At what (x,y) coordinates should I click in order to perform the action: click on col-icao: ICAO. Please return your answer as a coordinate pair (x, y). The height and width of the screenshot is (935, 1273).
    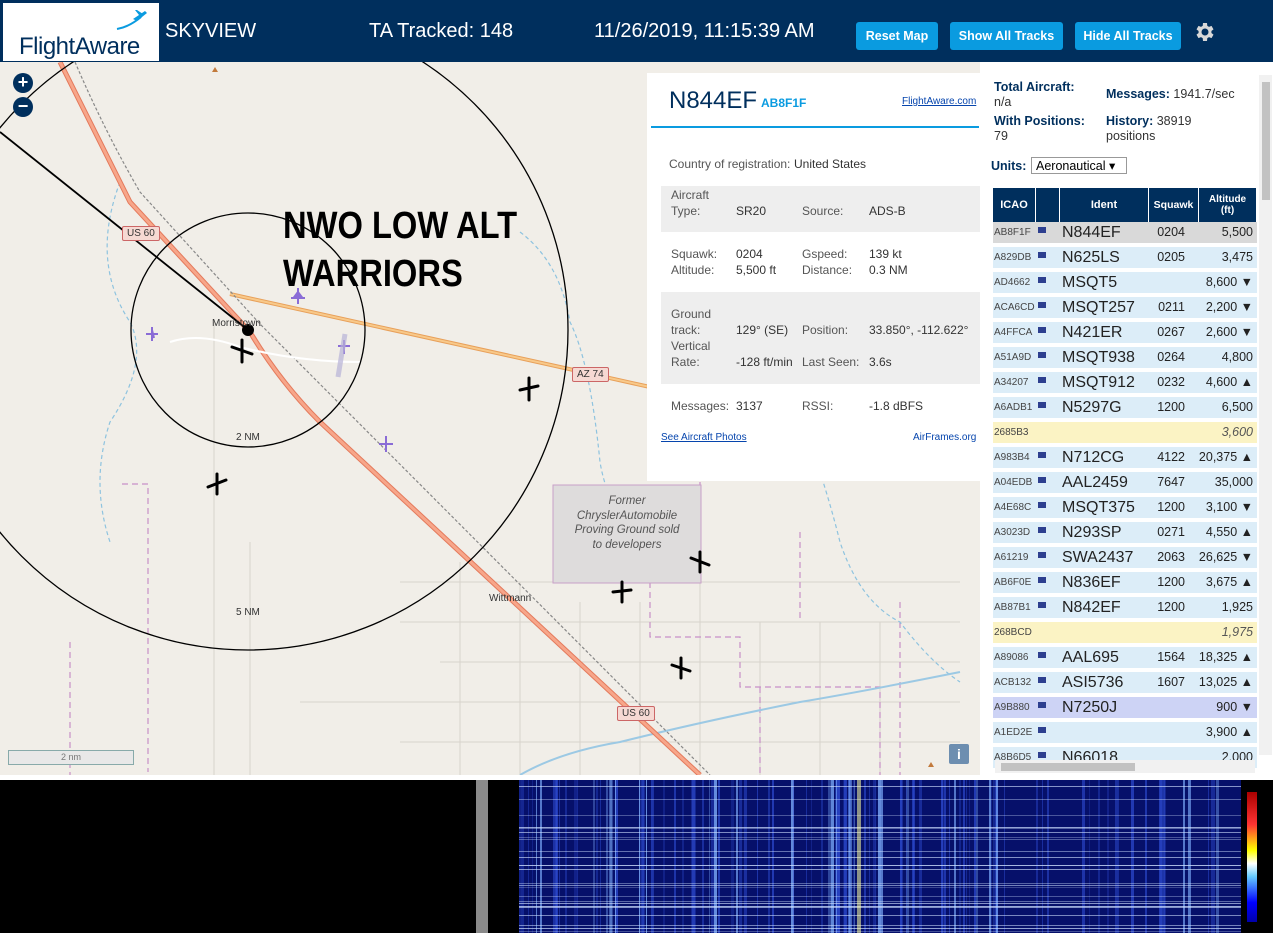
    Looking at the image, I should click on (1014, 205).